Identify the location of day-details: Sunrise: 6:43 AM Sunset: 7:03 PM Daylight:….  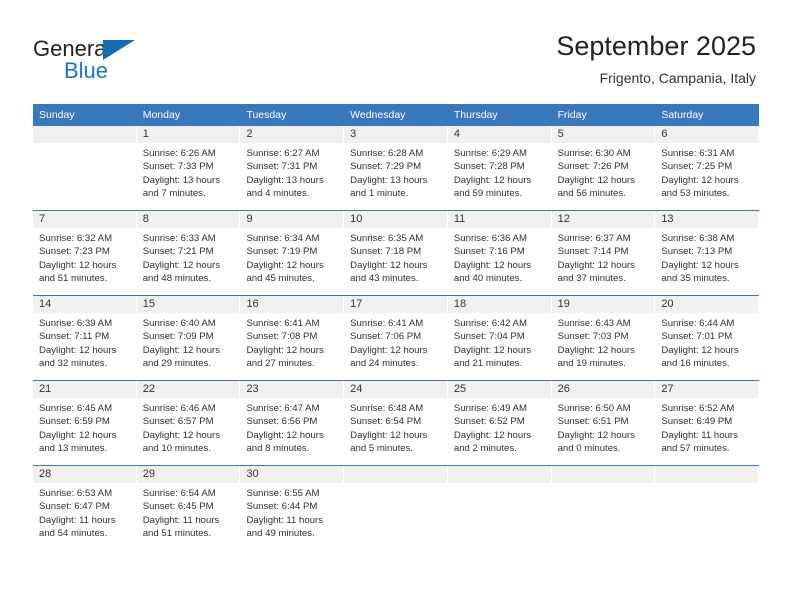
(603, 346).